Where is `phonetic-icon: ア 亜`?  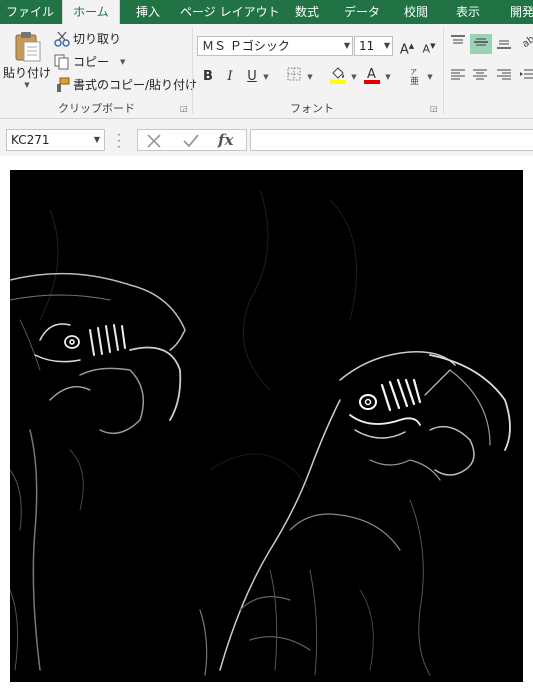 phonetic-icon: ア 亜 is located at coordinates (414, 77).